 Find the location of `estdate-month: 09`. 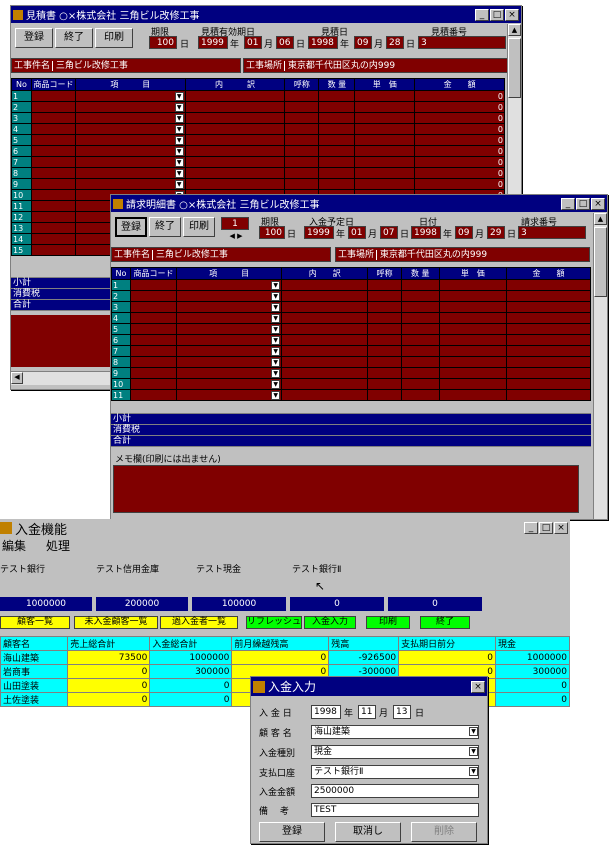

estdate-month: 09 is located at coordinates (363, 42).